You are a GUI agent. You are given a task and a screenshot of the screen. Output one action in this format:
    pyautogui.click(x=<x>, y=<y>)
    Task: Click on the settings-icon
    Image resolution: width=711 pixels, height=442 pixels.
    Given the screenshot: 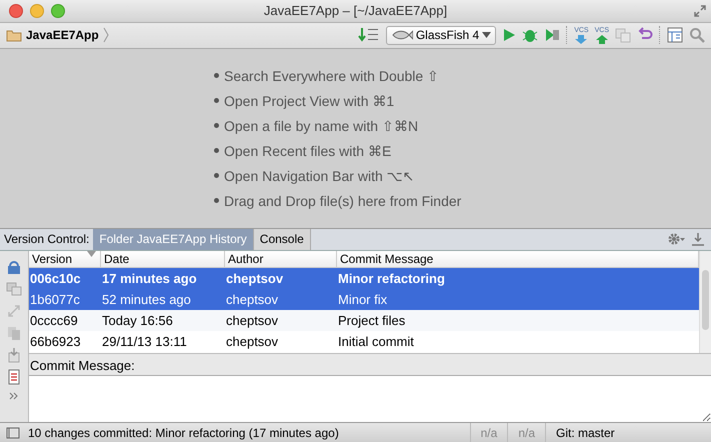 What is the action you would take?
    pyautogui.click(x=676, y=239)
    